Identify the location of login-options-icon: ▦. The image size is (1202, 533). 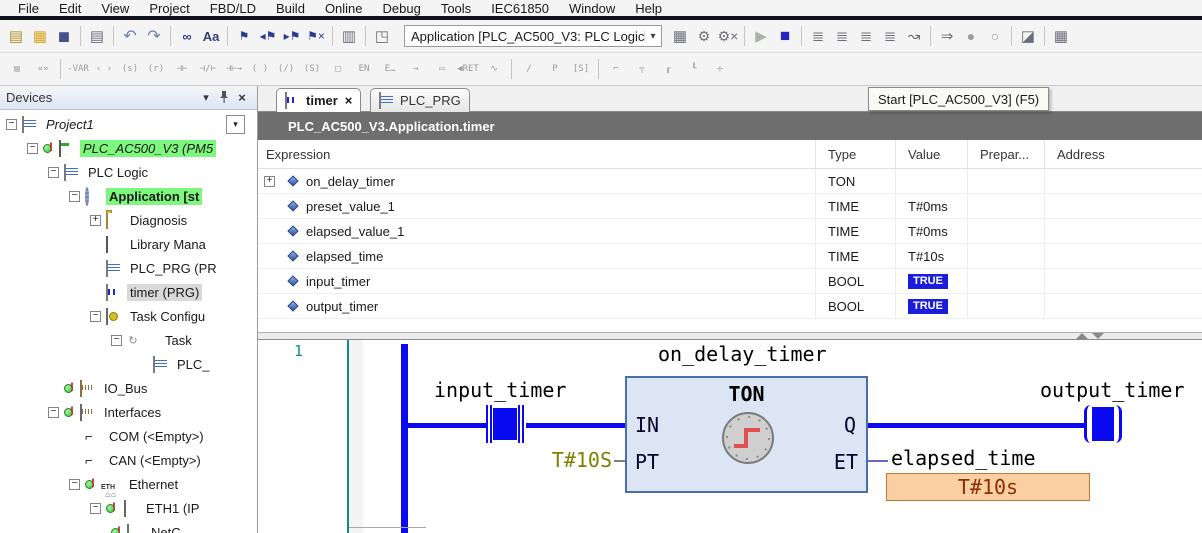
(680, 36).